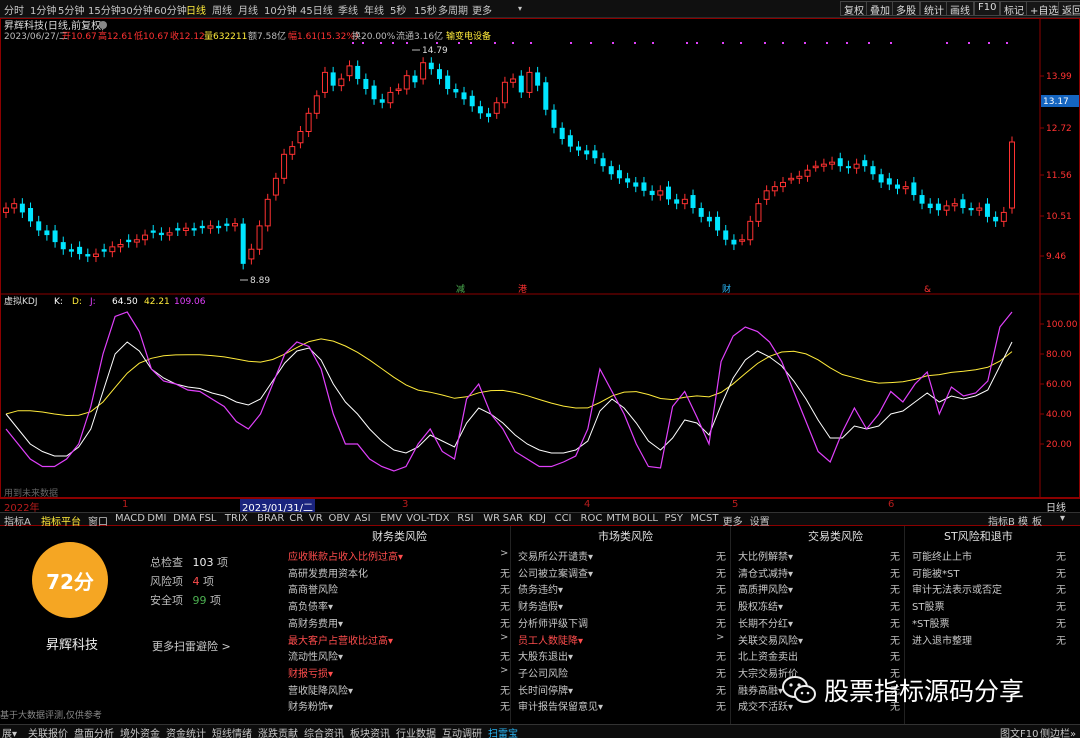 Image resolution: width=1080 pixels, height=738 pixels. Describe the element at coordinates (704, 518) in the screenshot. I see `indicator-tab: MCST` at that location.